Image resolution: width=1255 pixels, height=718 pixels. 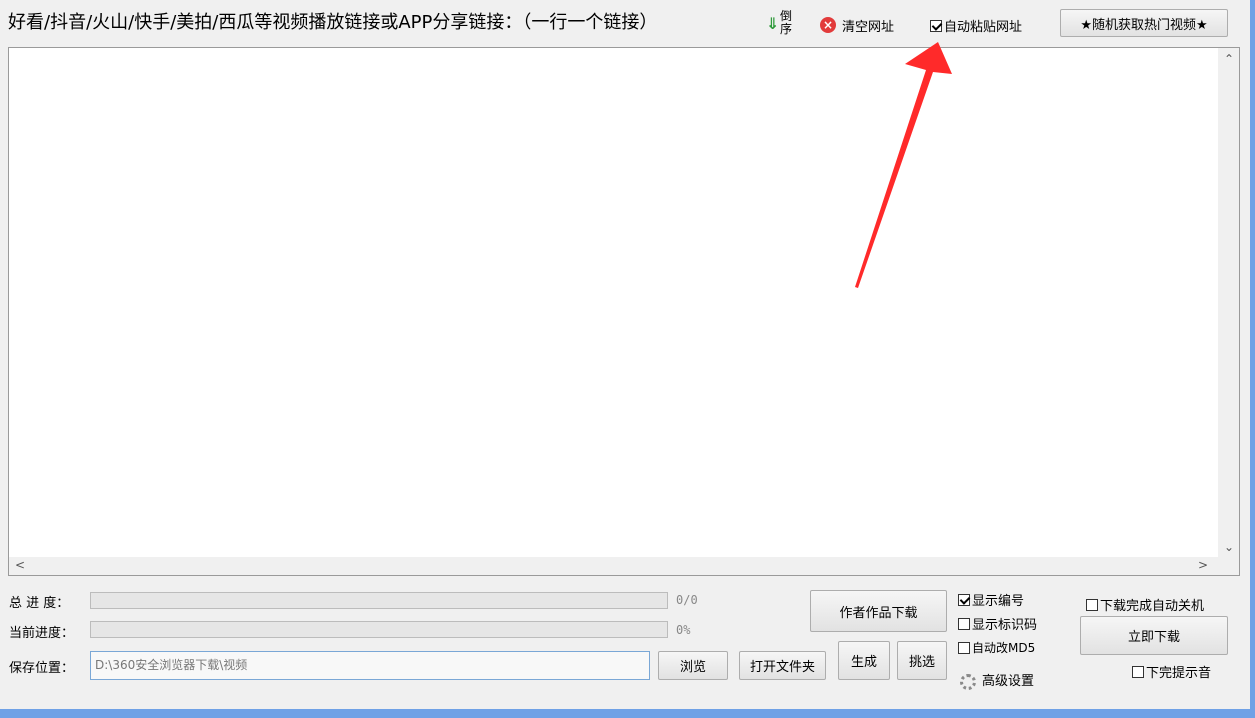 I want to click on total-progress-value: 0/0, so click(x=687, y=600).